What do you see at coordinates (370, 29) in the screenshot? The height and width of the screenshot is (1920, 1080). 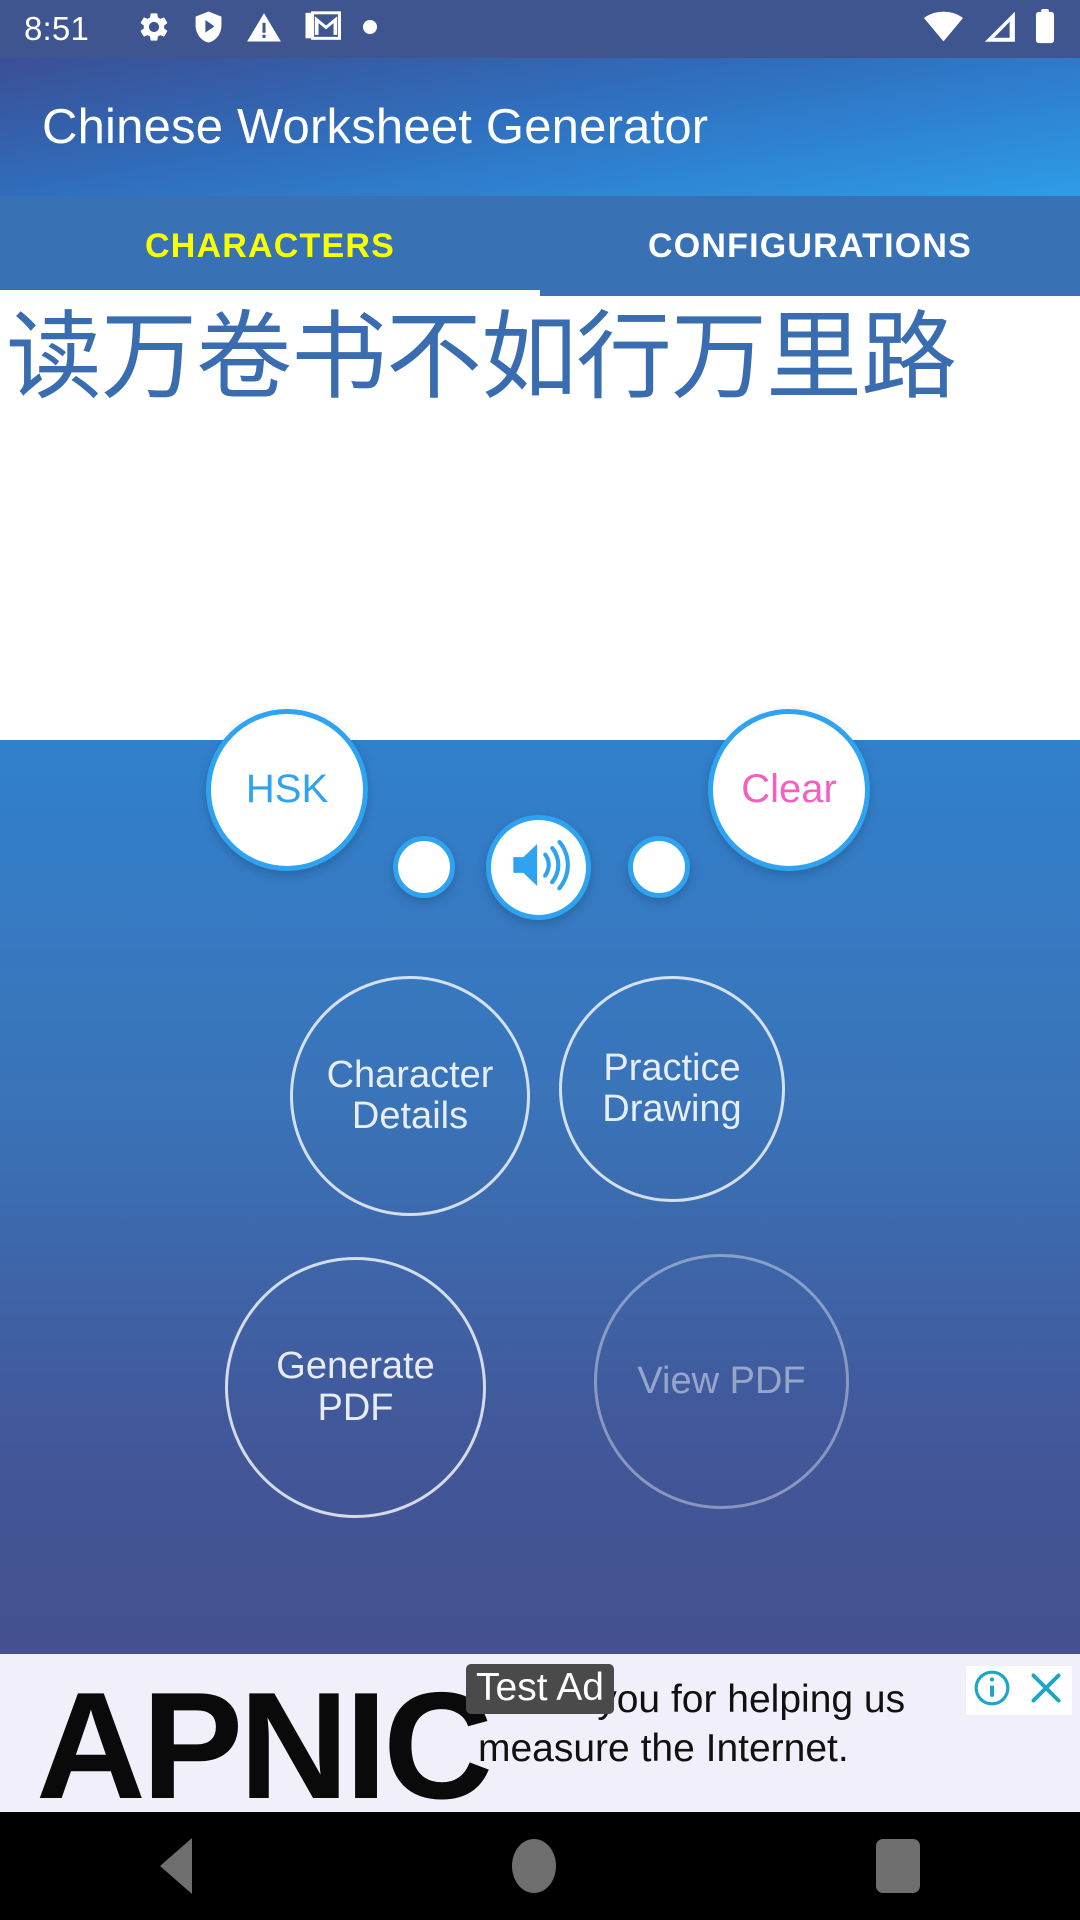 I see `dot-icon` at bounding box center [370, 29].